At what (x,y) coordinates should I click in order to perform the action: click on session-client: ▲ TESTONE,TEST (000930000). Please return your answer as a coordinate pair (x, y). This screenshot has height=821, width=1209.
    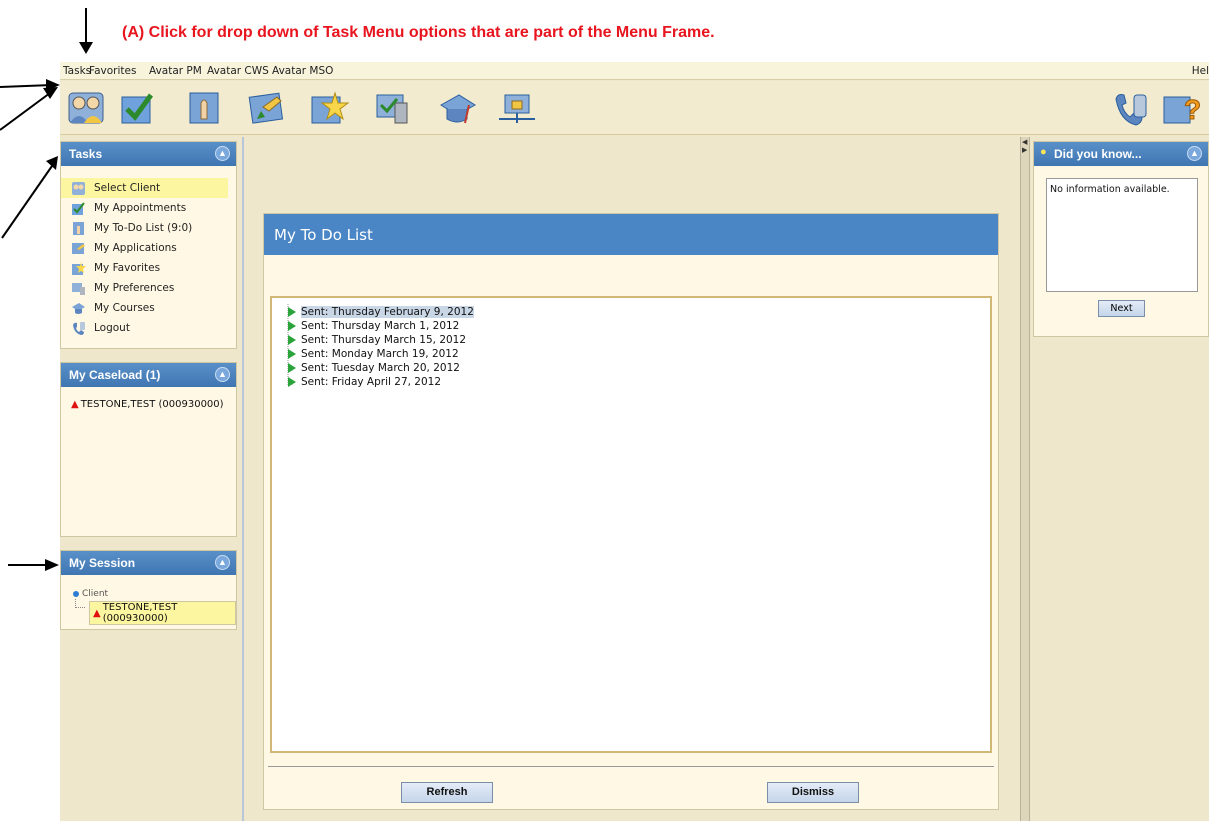
    Looking at the image, I should click on (162, 613).